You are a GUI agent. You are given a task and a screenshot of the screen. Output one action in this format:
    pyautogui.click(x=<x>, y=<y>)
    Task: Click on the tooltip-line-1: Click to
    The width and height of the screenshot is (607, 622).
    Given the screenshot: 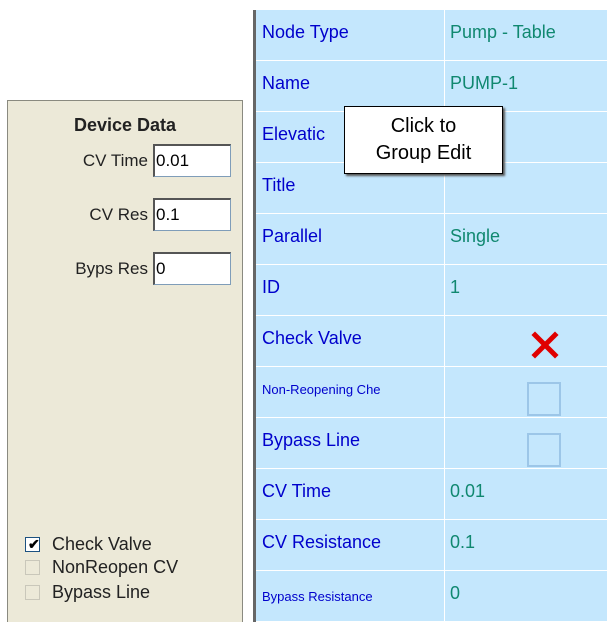 What is the action you would take?
    pyautogui.click(x=423, y=126)
    